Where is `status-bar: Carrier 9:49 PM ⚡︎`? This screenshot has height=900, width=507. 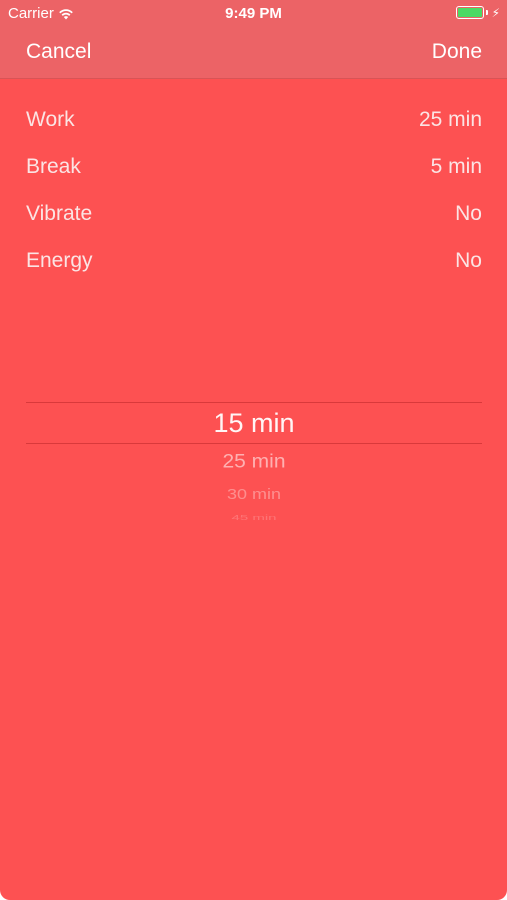 status-bar: Carrier 9:49 PM ⚡︎ is located at coordinates (253, 14).